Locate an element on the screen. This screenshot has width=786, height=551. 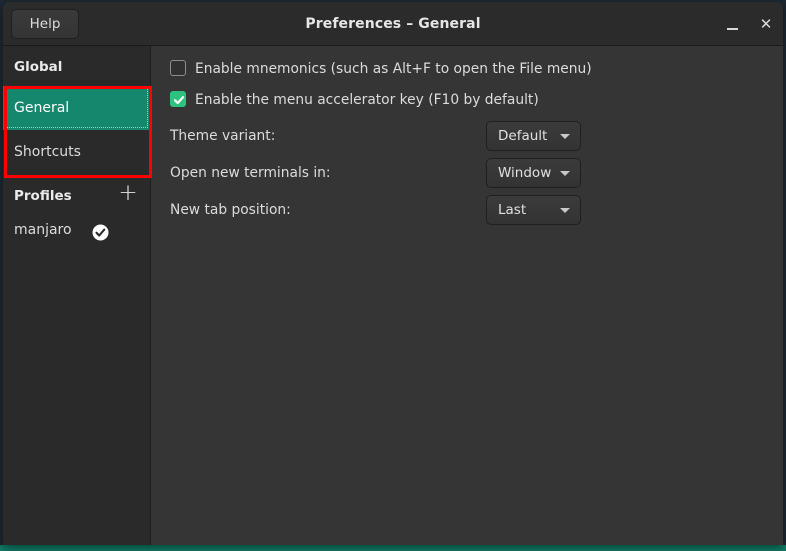
sidebar-item-general: General is located at coordinates (76, 108).